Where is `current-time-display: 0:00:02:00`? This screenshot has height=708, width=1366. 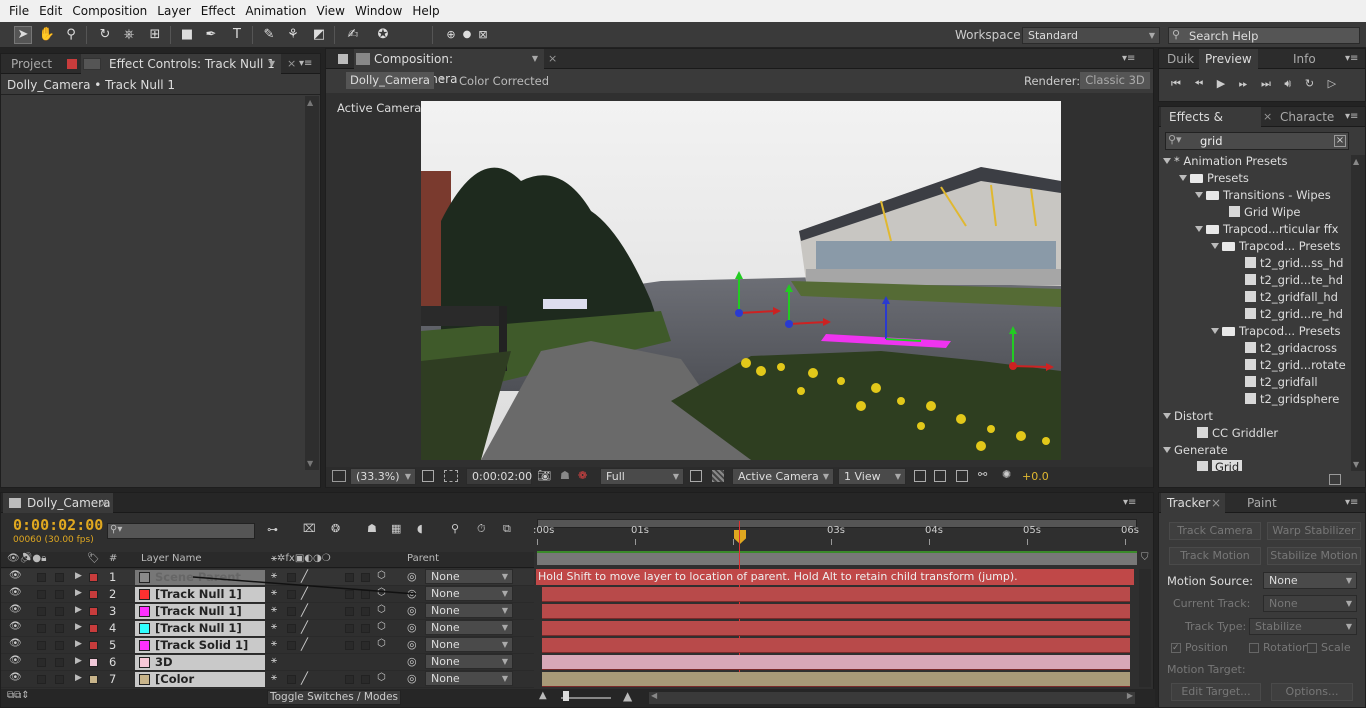 current-time-display: 0:00:02:00 is located at coordinates (58, 525).